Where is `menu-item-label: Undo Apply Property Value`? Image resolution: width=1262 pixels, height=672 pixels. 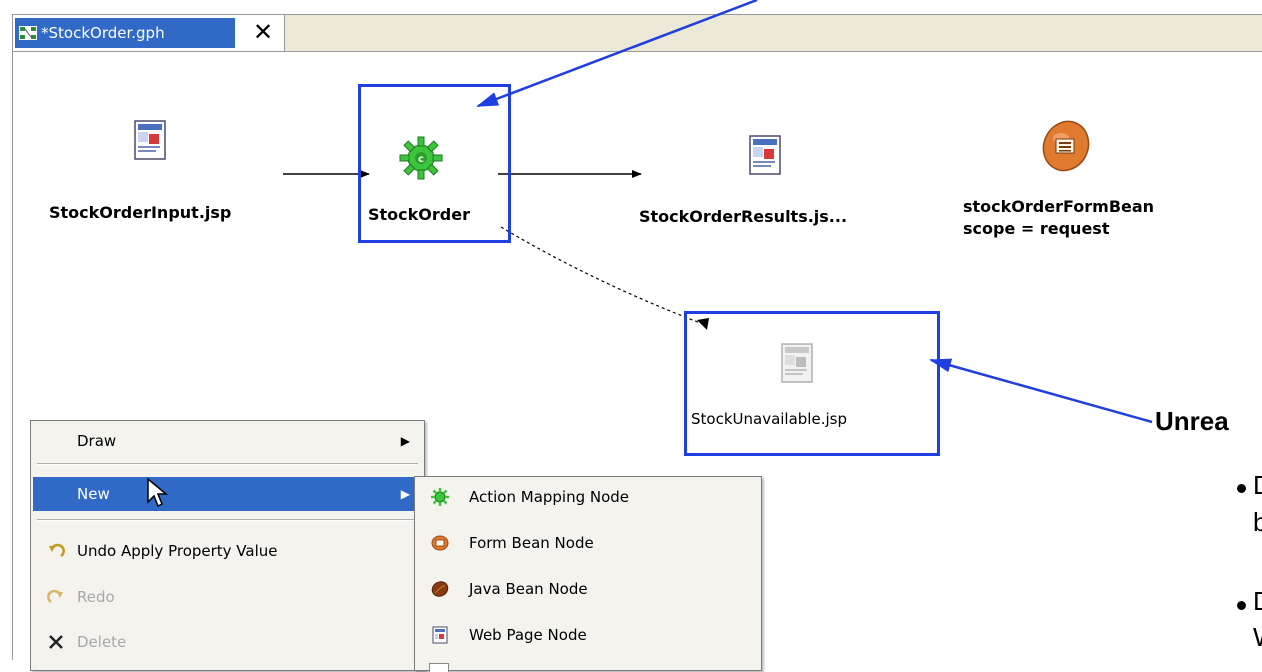 menu-item-label: Undo Apply Property Value is located at coordinates (177, 551).